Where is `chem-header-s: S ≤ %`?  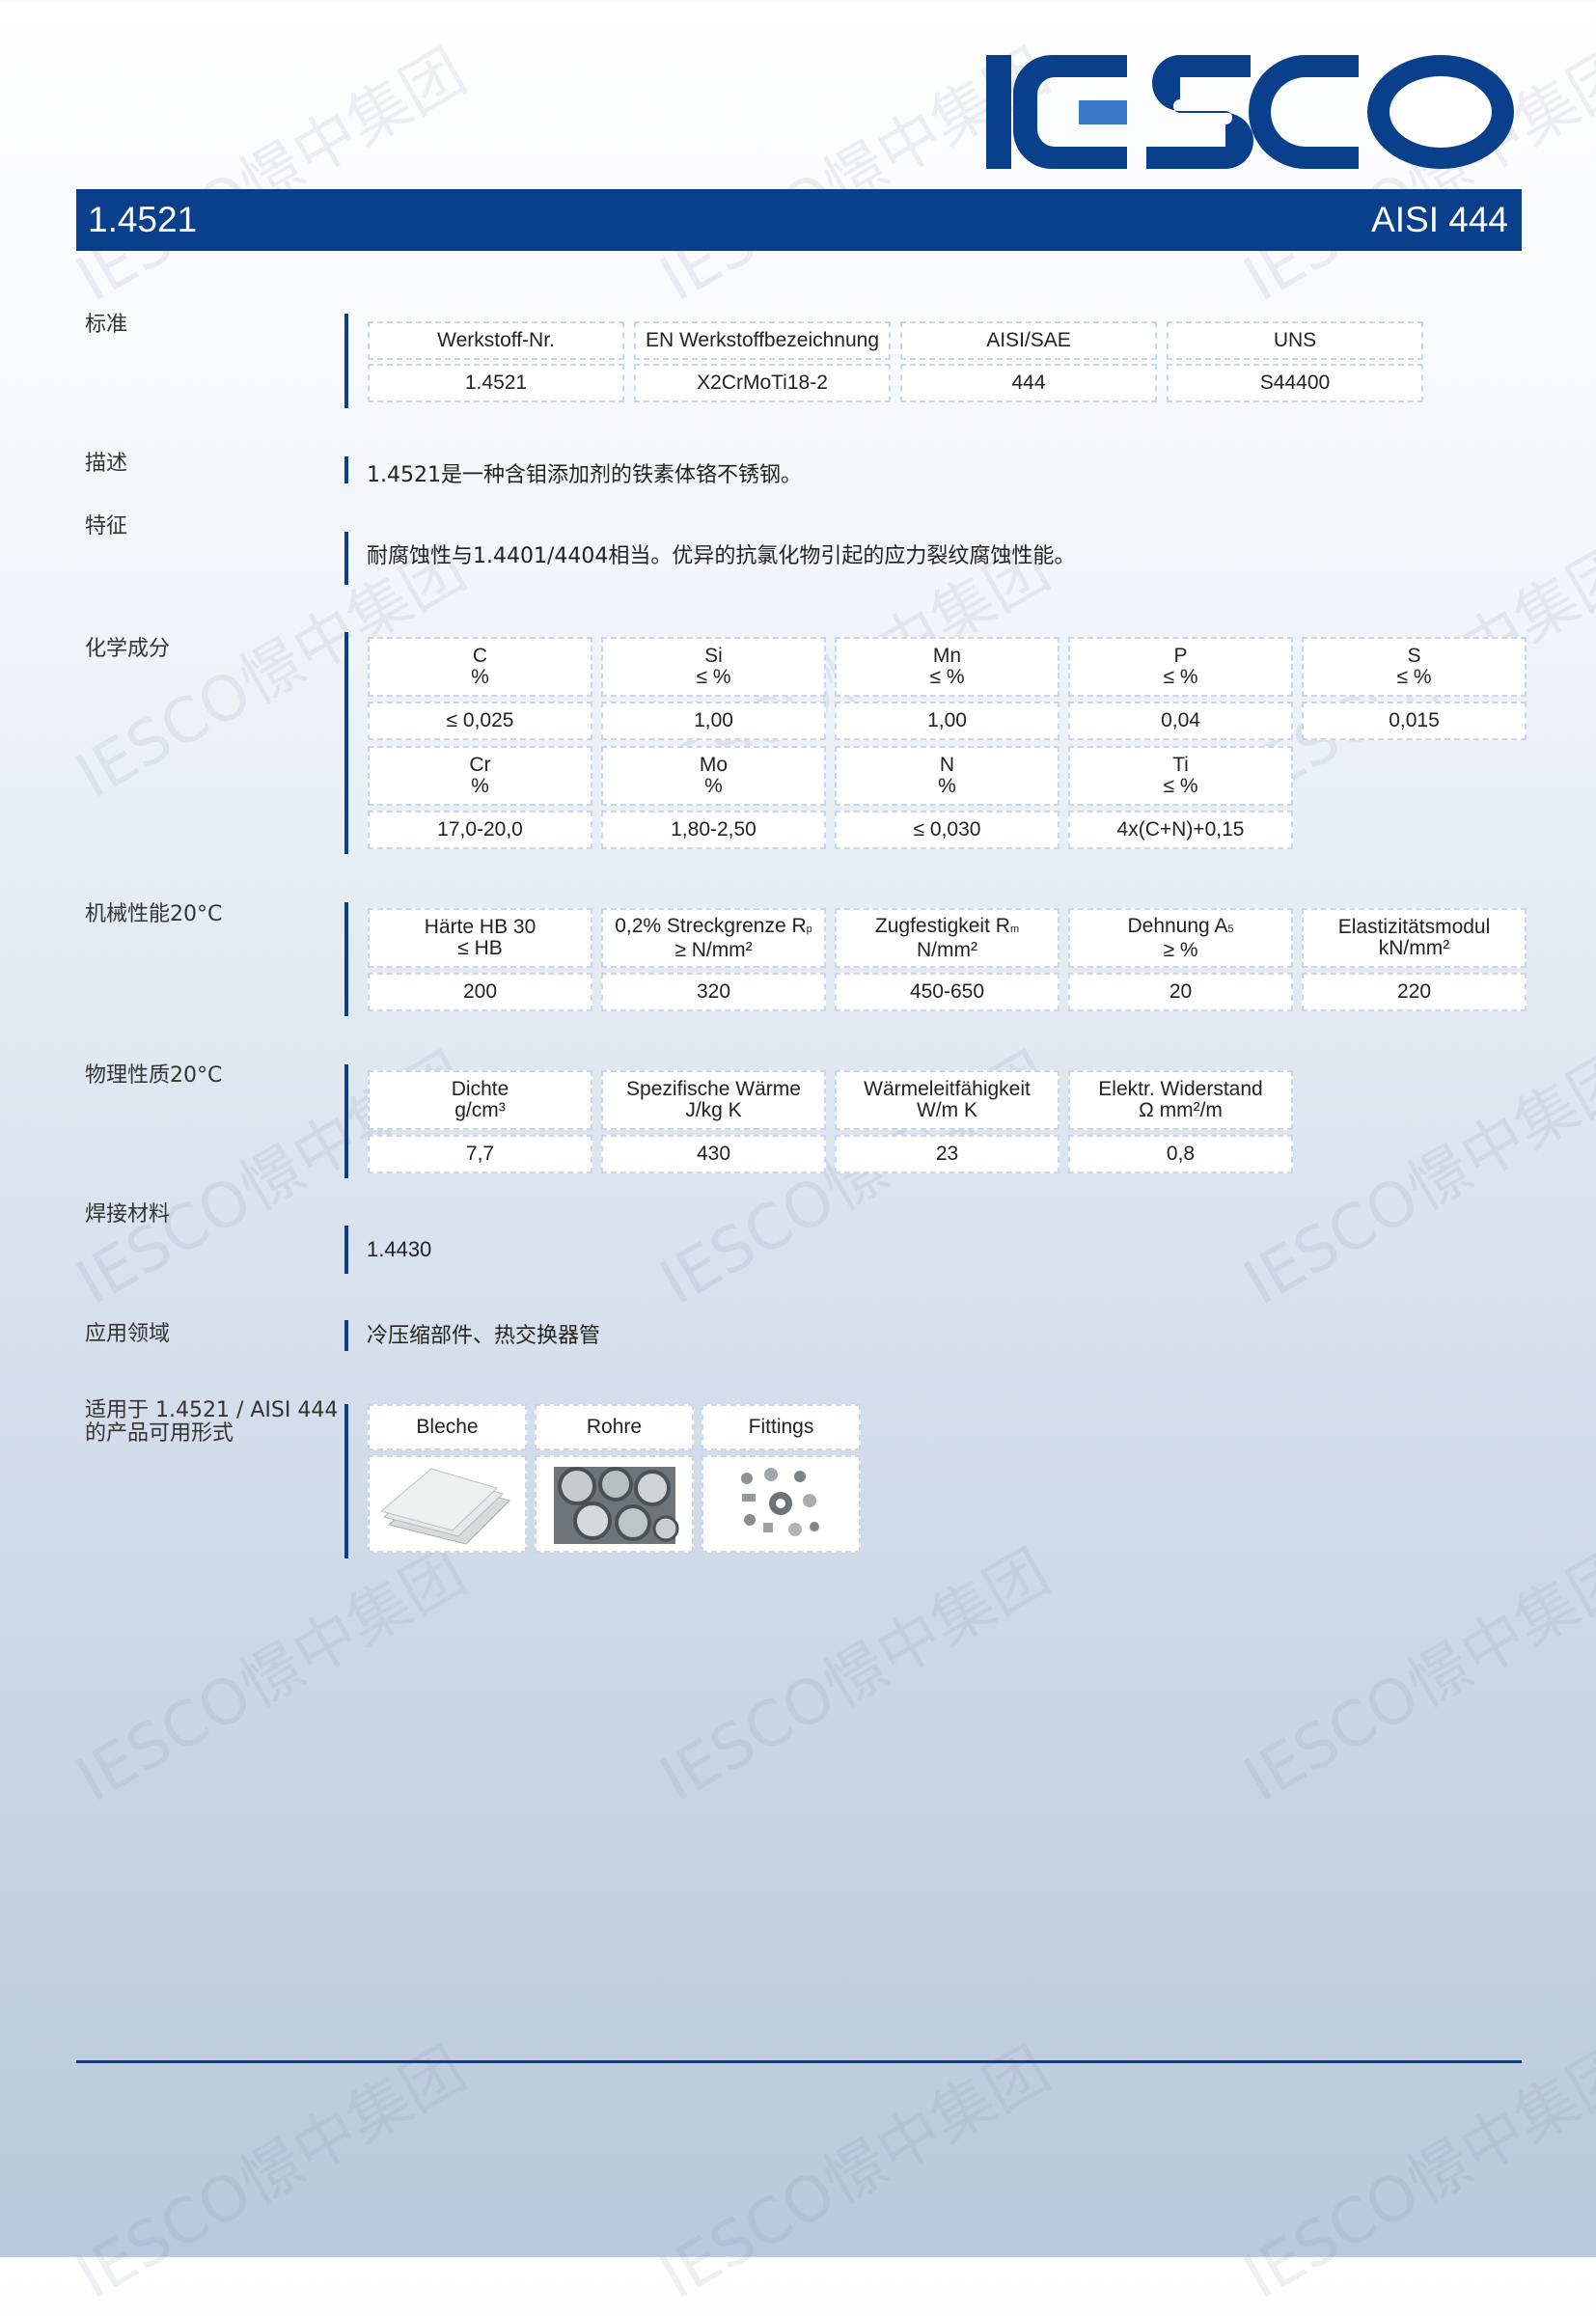
chem-header-s: S ≤ % is located at coordinates (1414, 667).